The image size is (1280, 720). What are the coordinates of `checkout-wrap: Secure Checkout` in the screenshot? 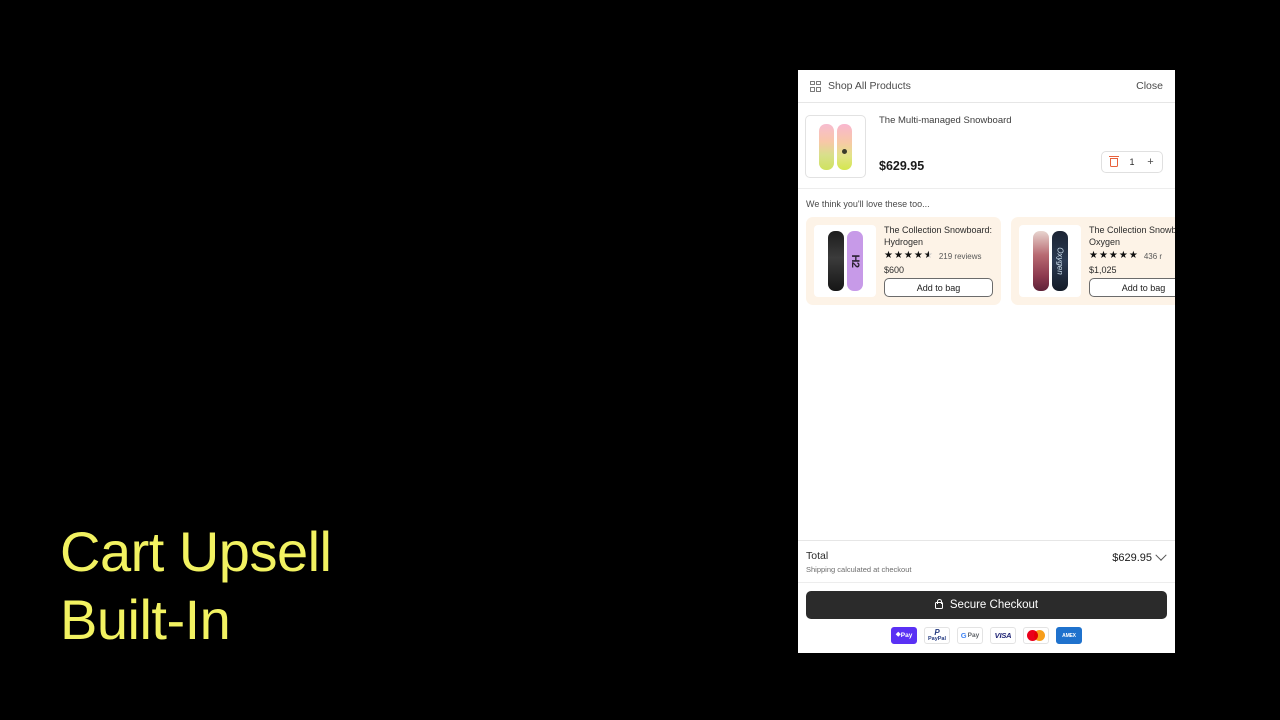 It's located at (986, 604).